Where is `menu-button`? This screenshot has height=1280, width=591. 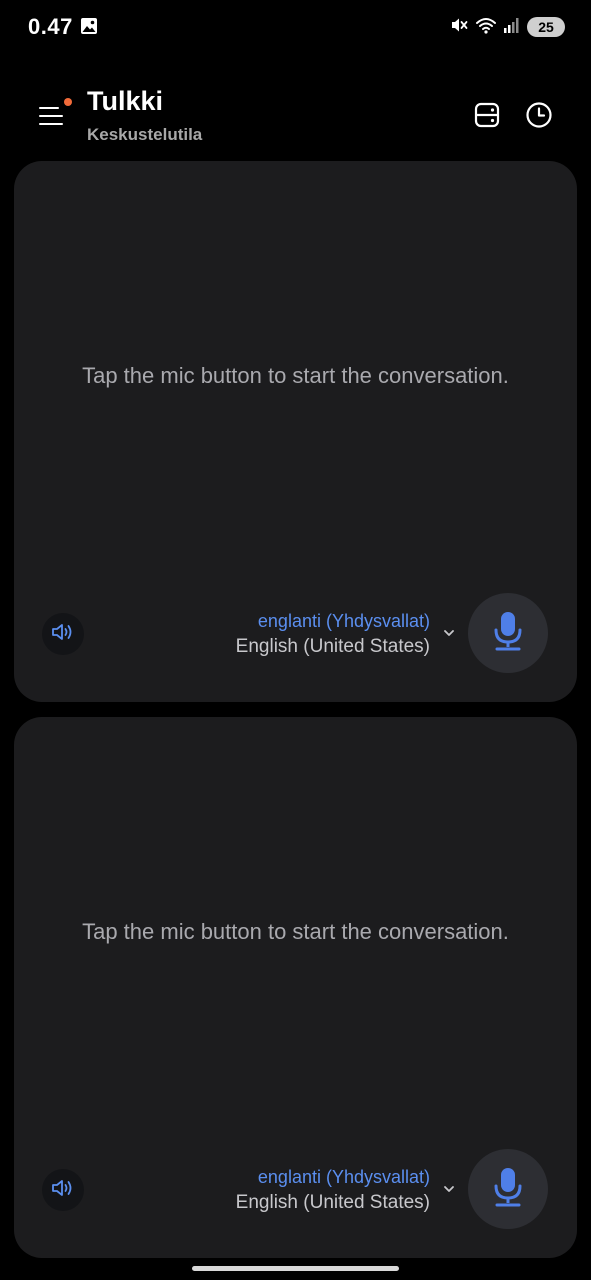 menu-button is located at coordinates (54, 118).